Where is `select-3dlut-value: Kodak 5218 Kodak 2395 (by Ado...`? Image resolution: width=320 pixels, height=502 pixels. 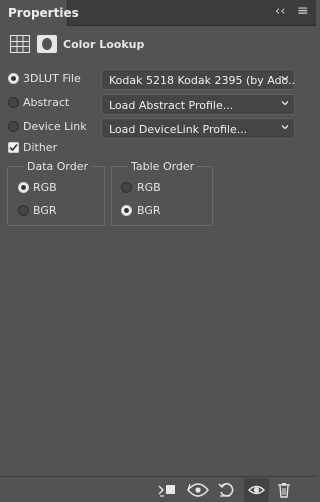
select-3dlut-value: Kodak 5218 Kodak 2395 (by Ado... is located at coordinates (202, 80).